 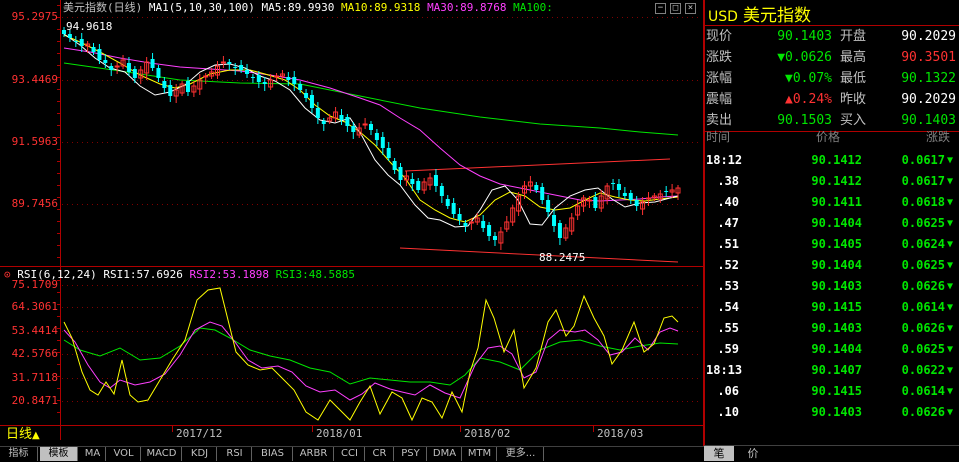 What do you see at coordinates (719, 78) in the screenshot?
I see `quote-label: 涨幅` at bounding box center [719, 78].